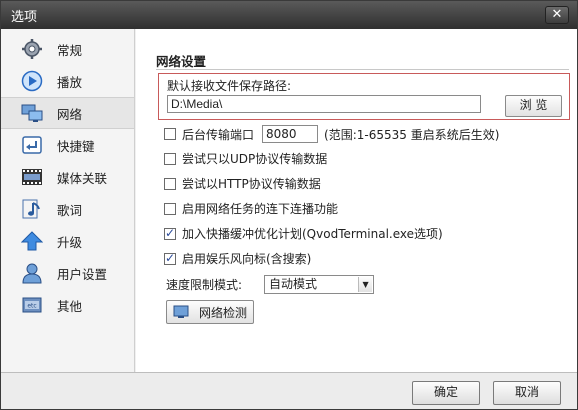  What do you see at coordinates (229, 86) in the screenshot?
I see `save-path-label: 默认接收文件保存路径:` at bounding box center [229, 86].